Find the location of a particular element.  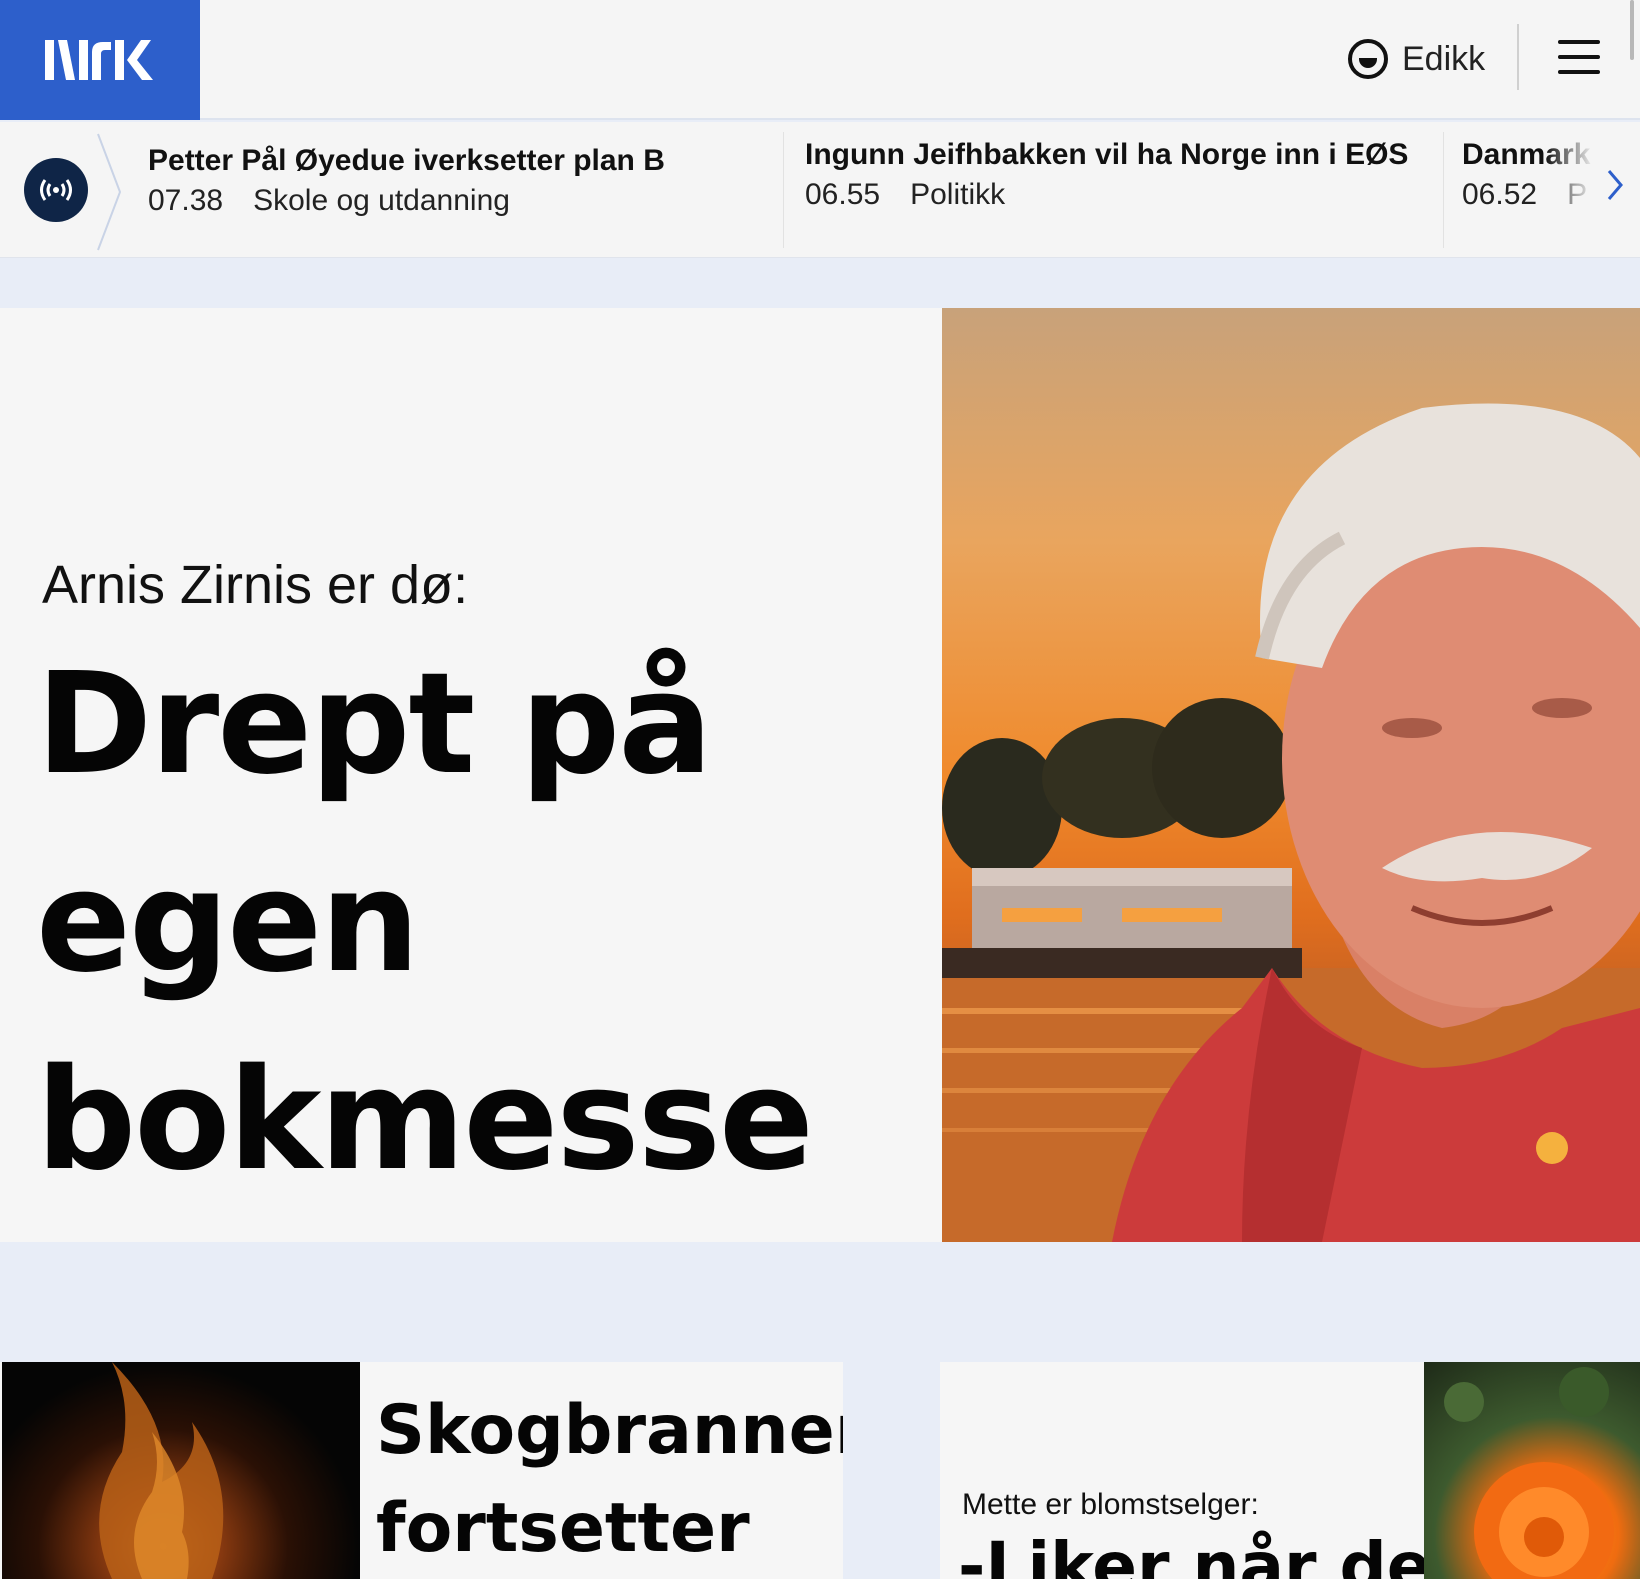

ticker-item-category: Politikk is located at coordinates (958, 194).